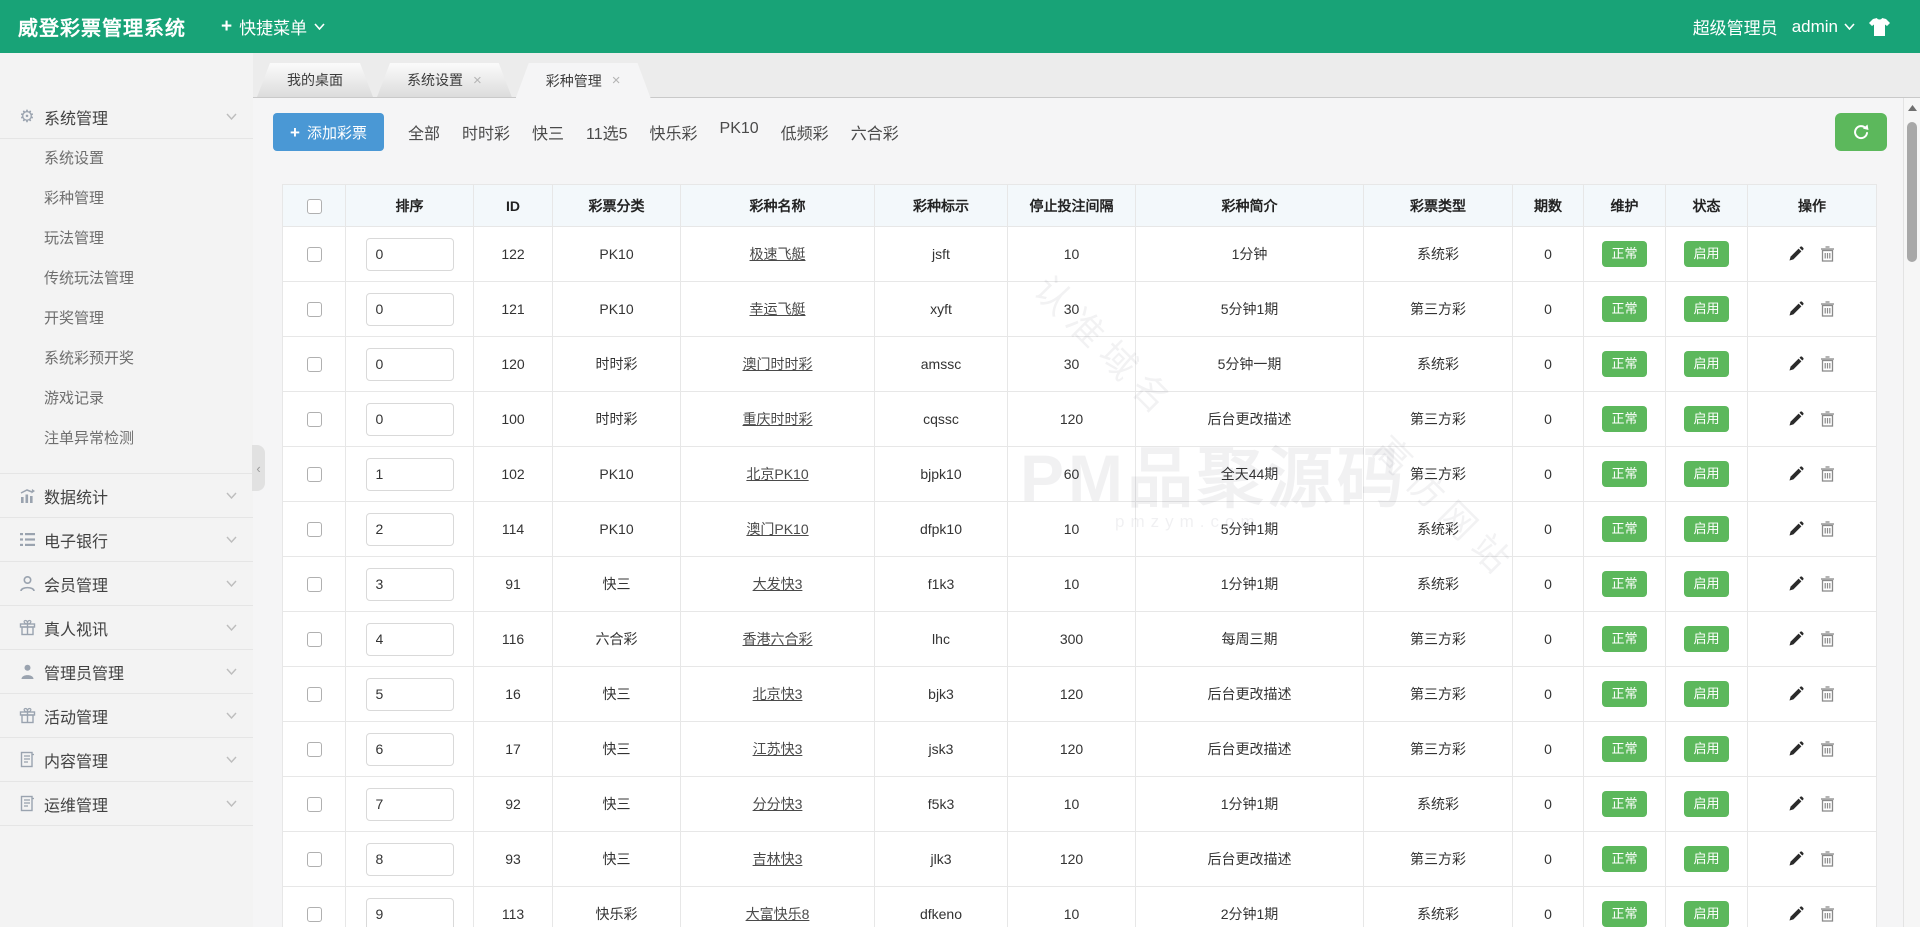 Image resolution: width=1920 pixels, height=927 pixels. I want to click on sidebar-section-ebank: 电子银行, so click(126, 540).